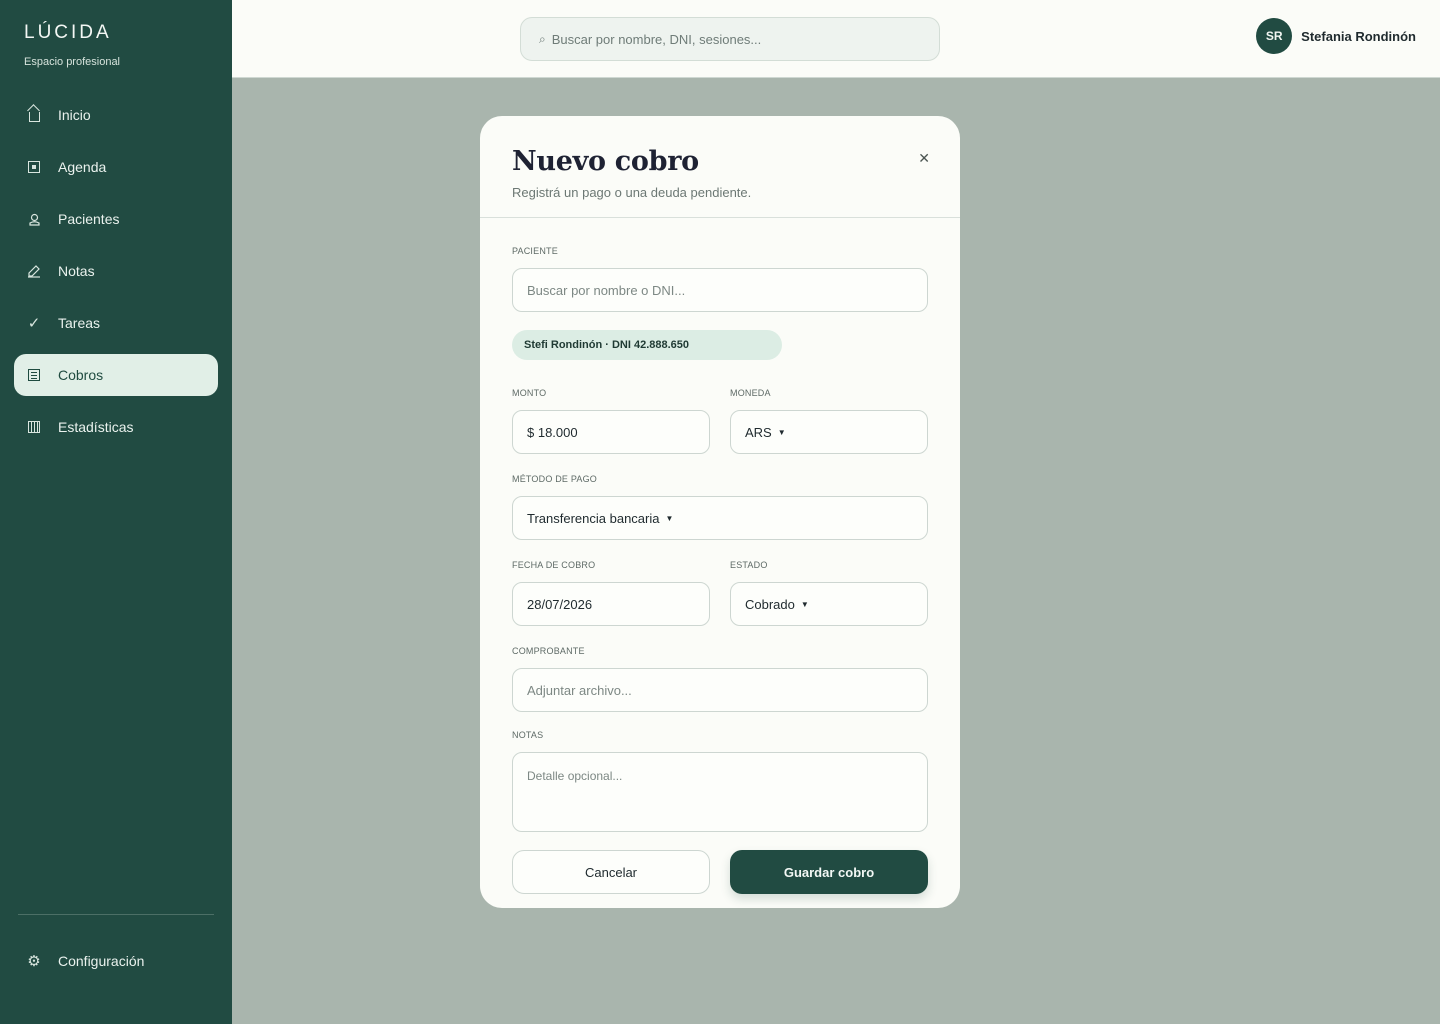 This screenshot has height=1024, width=1440. Describe the element at coordinates (548, 651) in the screenshot. I see `receipt-label: COMPROBANTE` at that location.